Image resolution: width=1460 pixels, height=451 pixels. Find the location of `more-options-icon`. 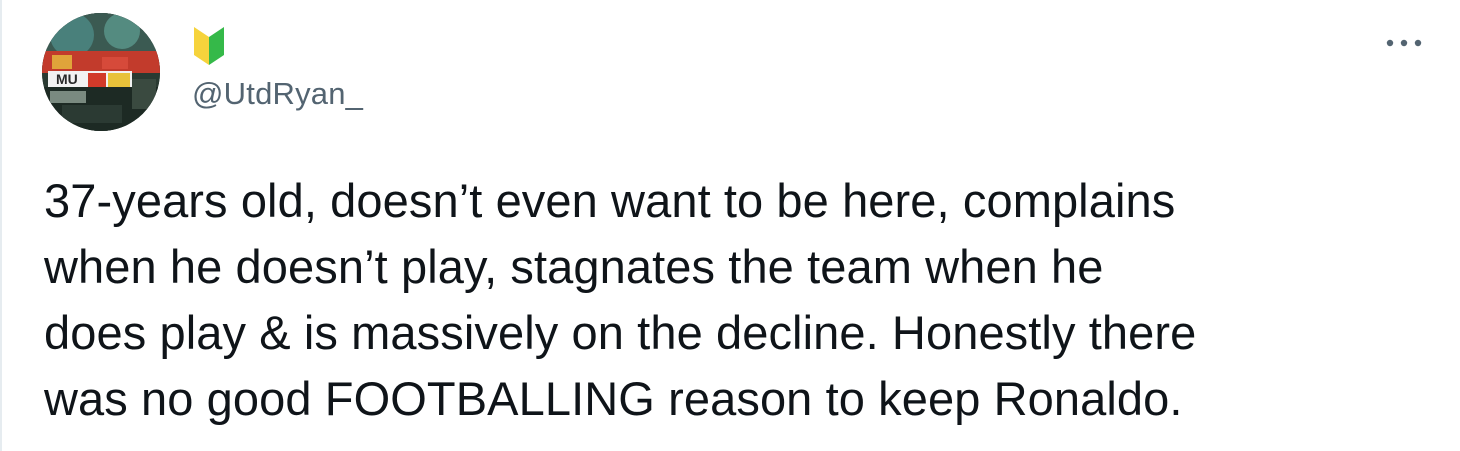

more-options-icon is located at coordinates (1404, 43).